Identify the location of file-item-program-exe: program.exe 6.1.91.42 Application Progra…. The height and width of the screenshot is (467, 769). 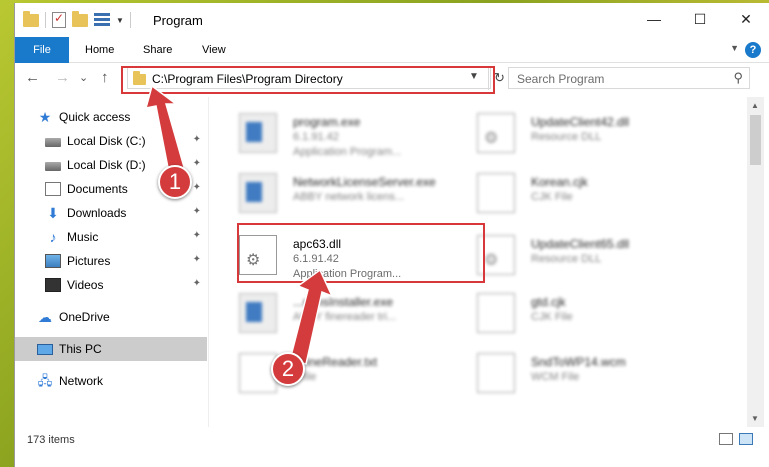
(326, 131).